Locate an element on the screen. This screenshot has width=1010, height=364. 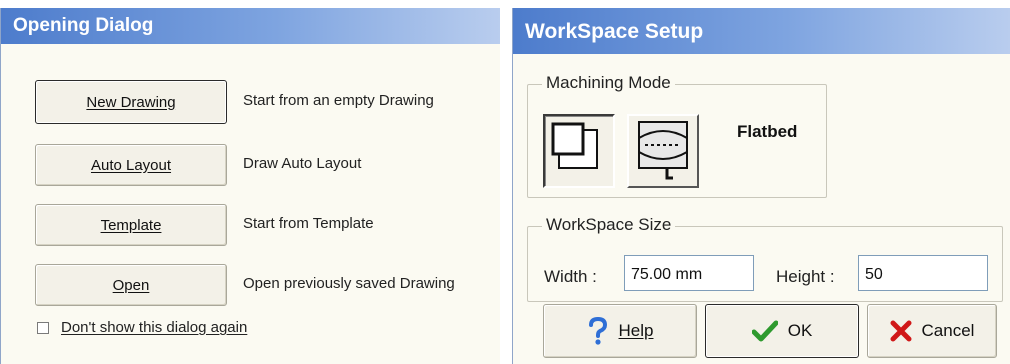
help-label: Help is located at coordinates (636, 330).